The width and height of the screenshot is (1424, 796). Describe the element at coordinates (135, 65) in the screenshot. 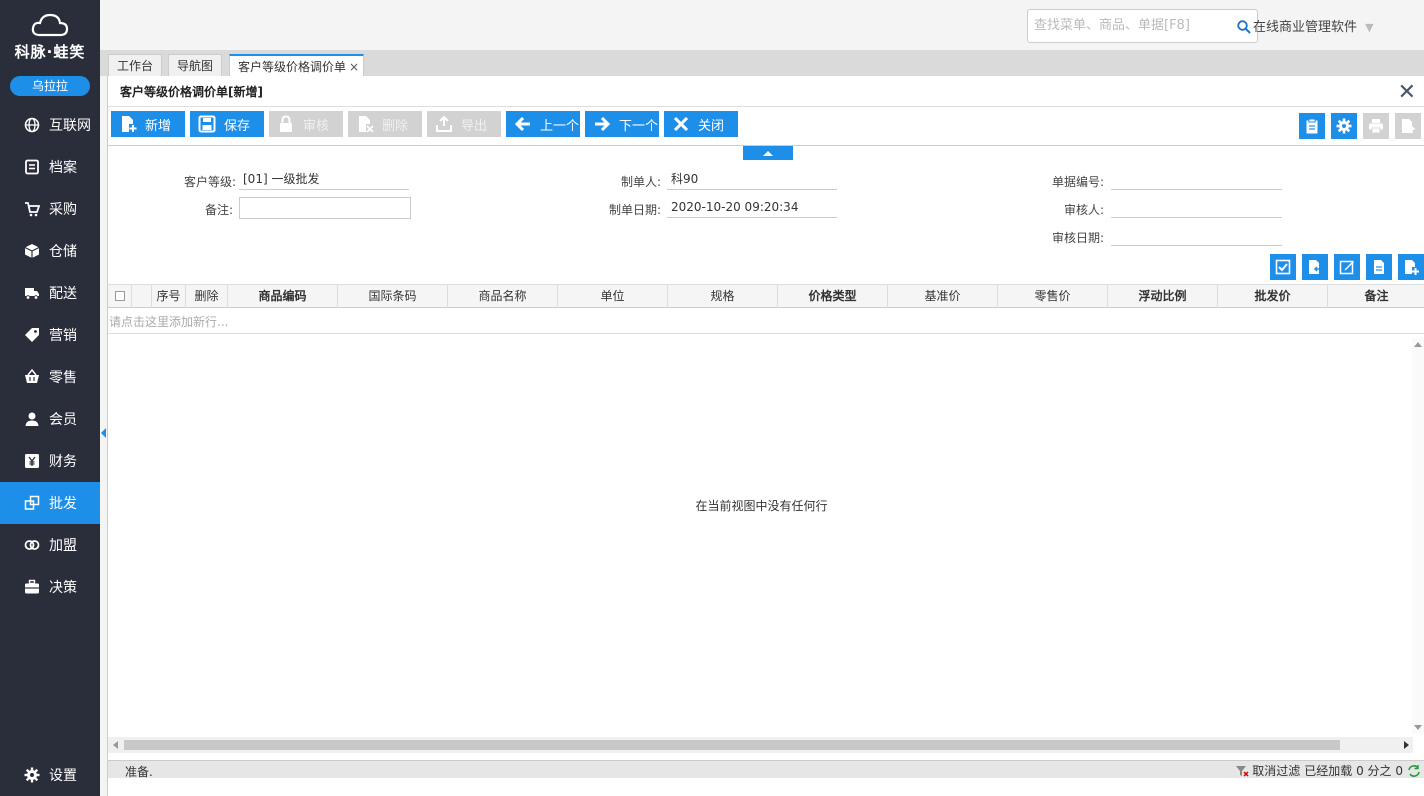

I see `tab-workbench: 工作台` at that location.